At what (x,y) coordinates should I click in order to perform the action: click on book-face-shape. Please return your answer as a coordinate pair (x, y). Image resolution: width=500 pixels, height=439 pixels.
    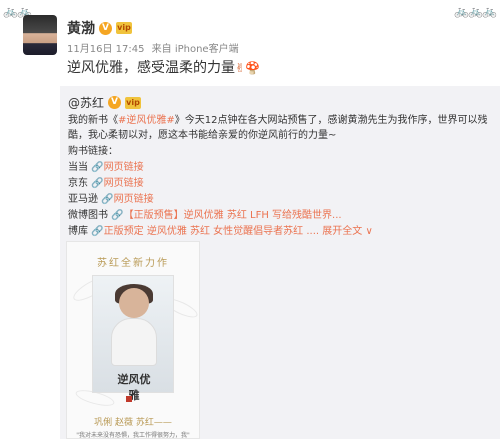
    Looking at the image, I should click on (134, 303).